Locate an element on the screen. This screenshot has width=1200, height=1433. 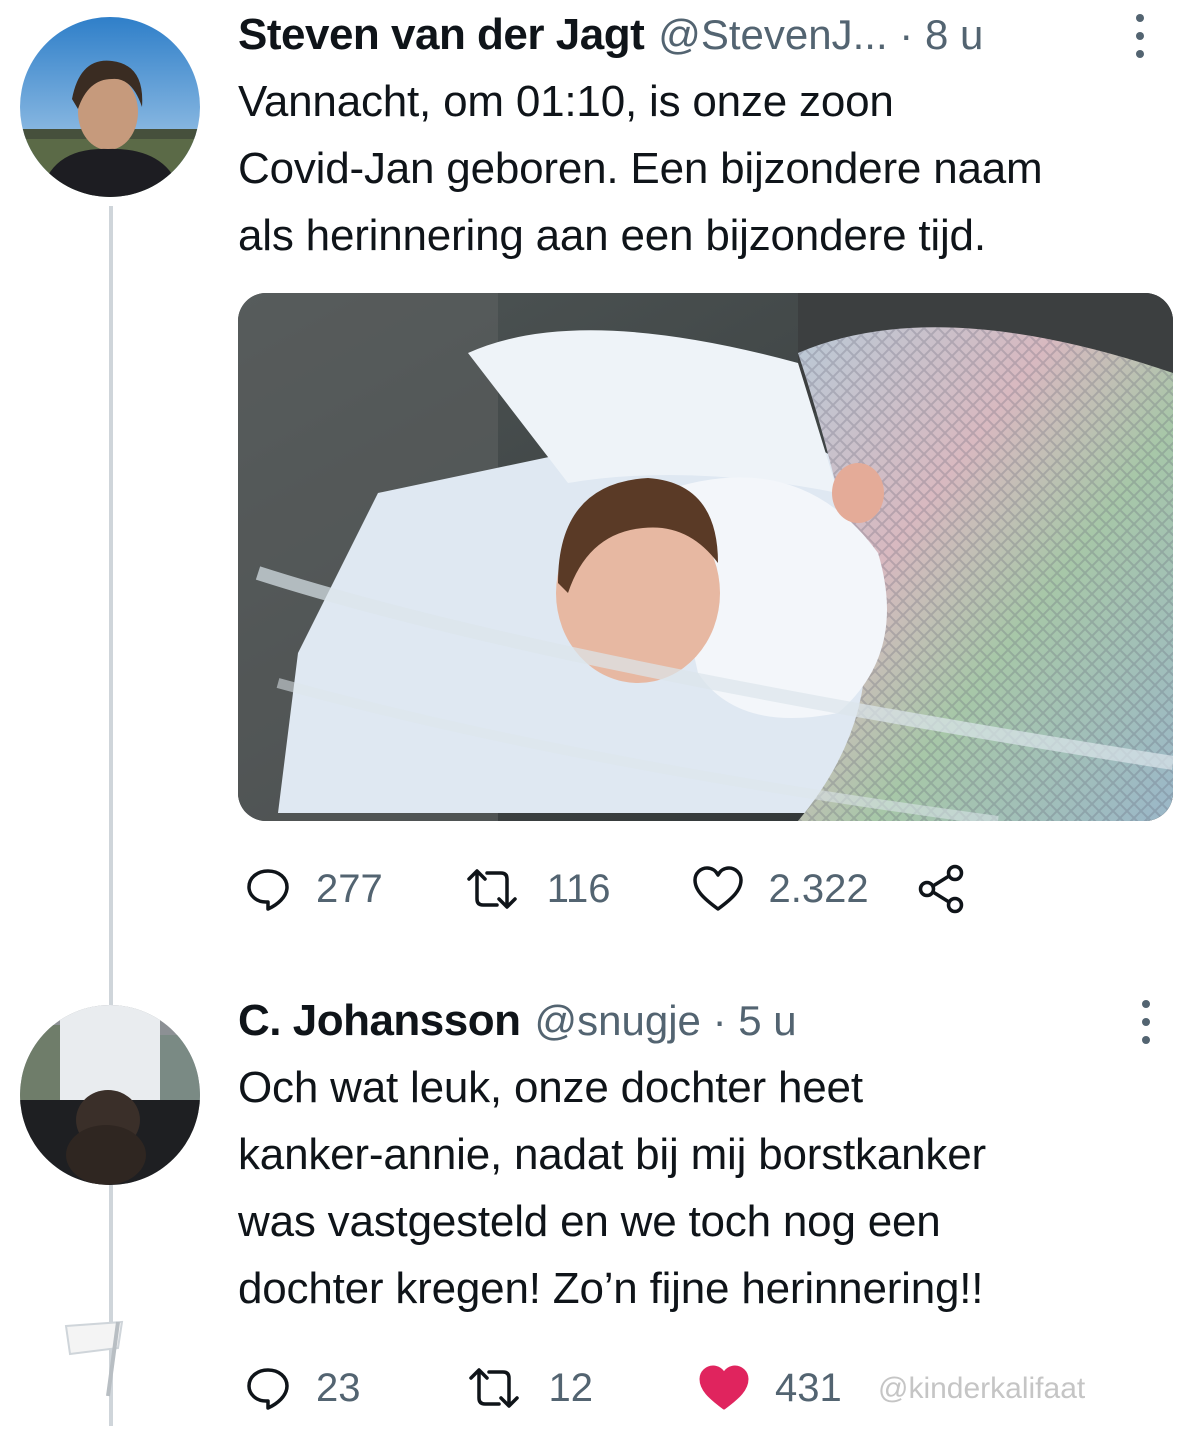
reply-button: 23 is located at coordinates (302, 1388).